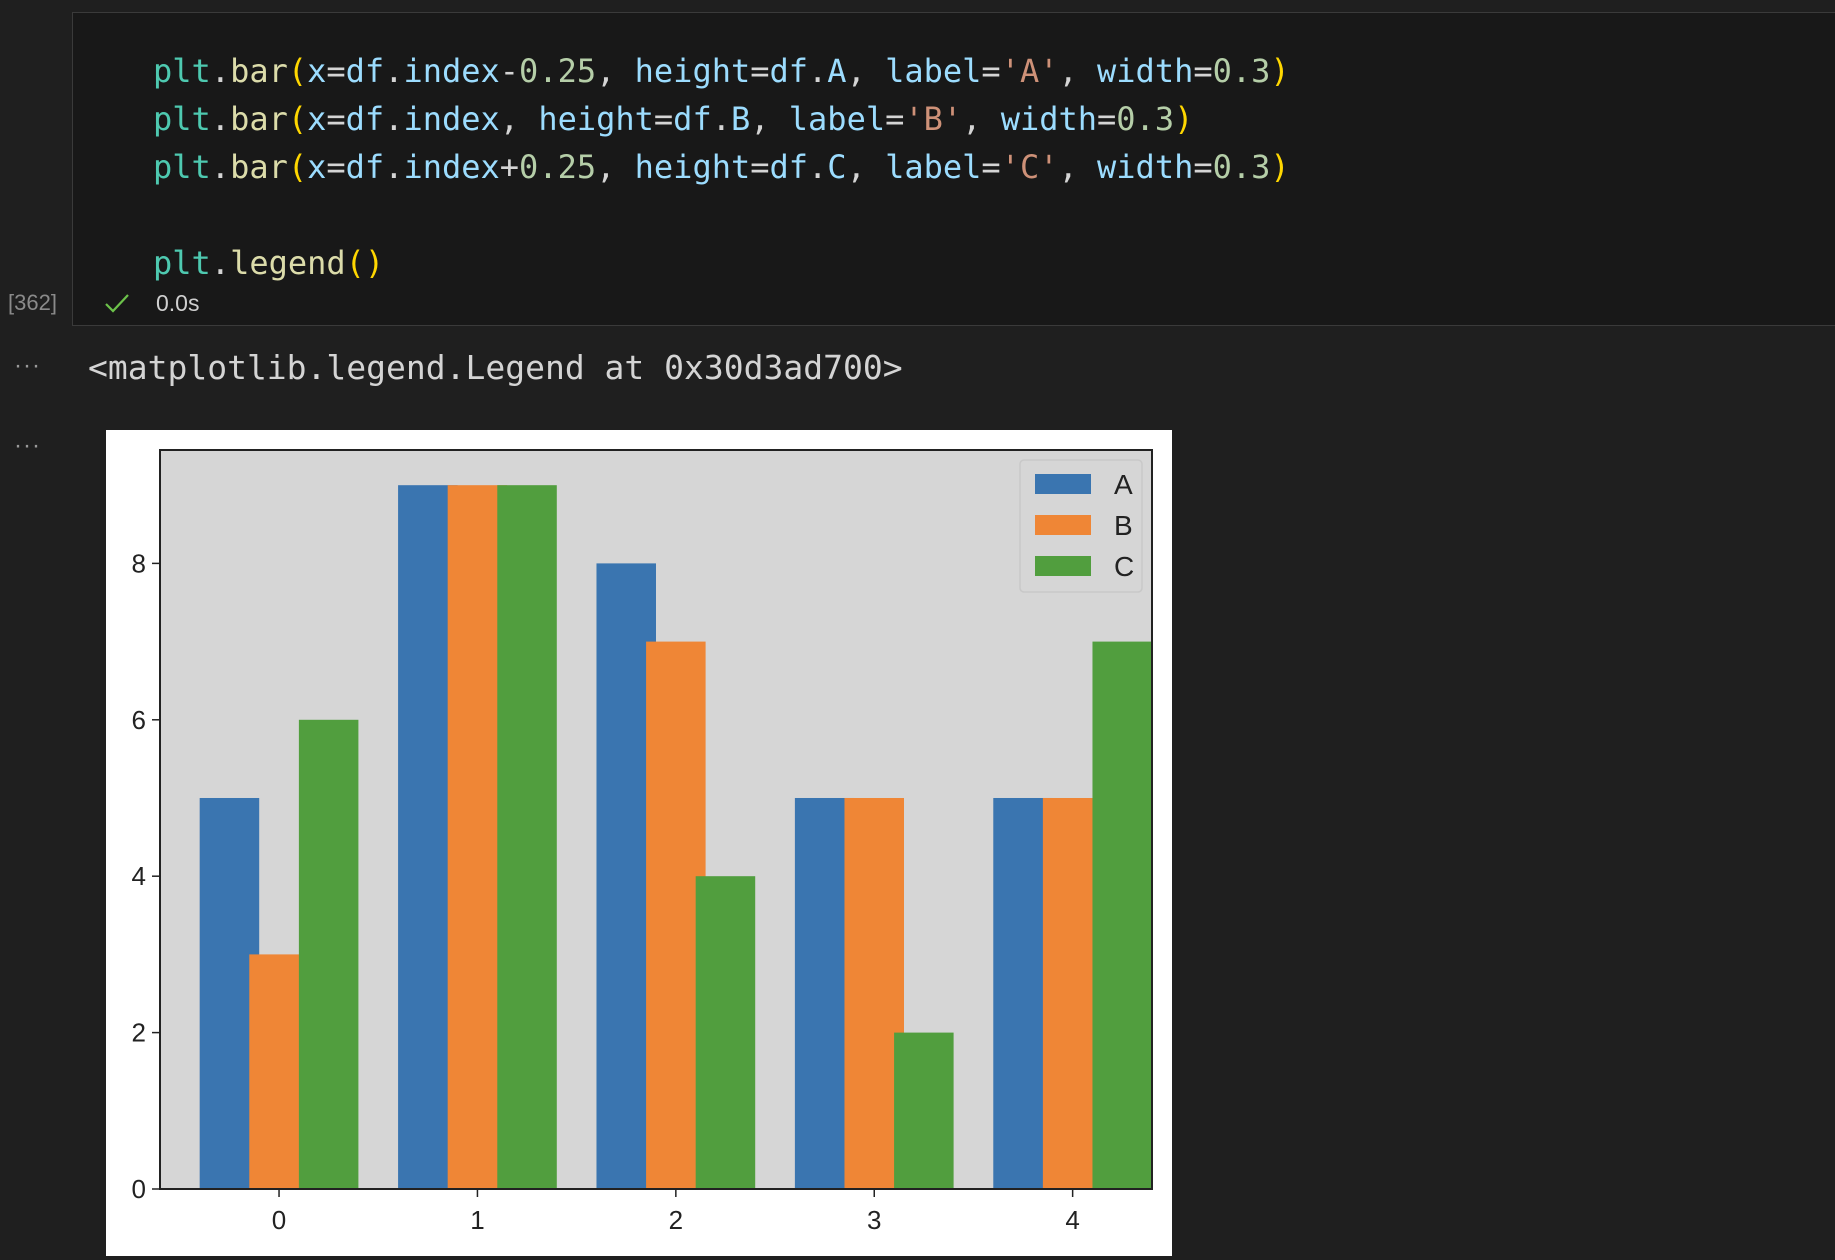 This screenshot has height=1260, width=1835. I want to click on y-tick-label: 4, so click(139, 876).